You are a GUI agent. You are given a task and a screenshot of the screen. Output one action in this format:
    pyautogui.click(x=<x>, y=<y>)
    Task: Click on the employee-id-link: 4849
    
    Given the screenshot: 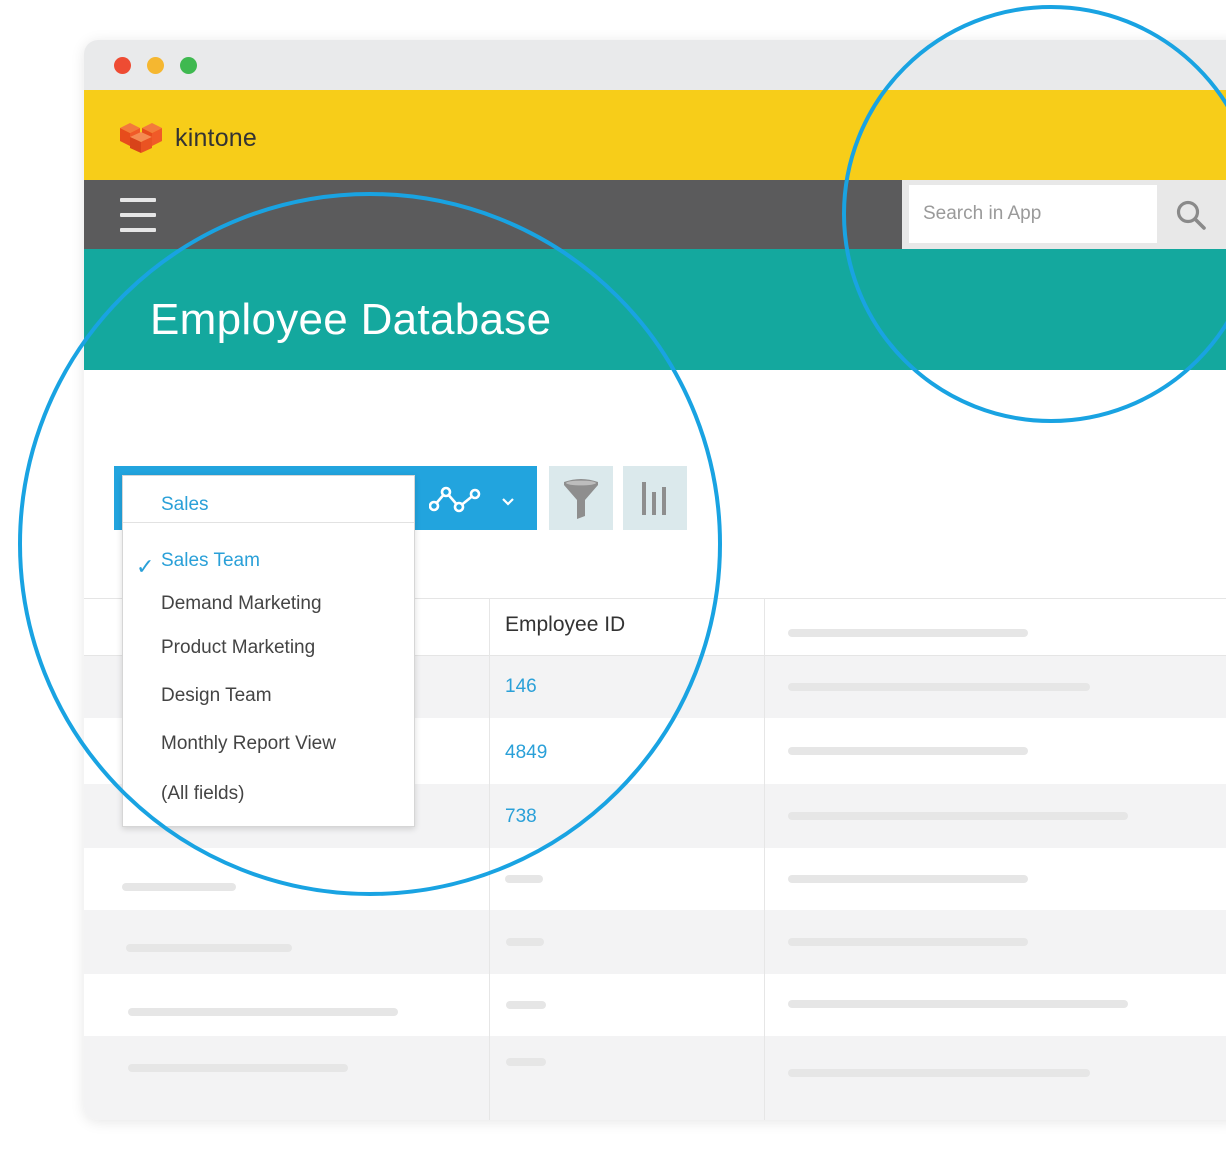 What is the action you would take?
    pyautogui.click(x=526, y=753)
    